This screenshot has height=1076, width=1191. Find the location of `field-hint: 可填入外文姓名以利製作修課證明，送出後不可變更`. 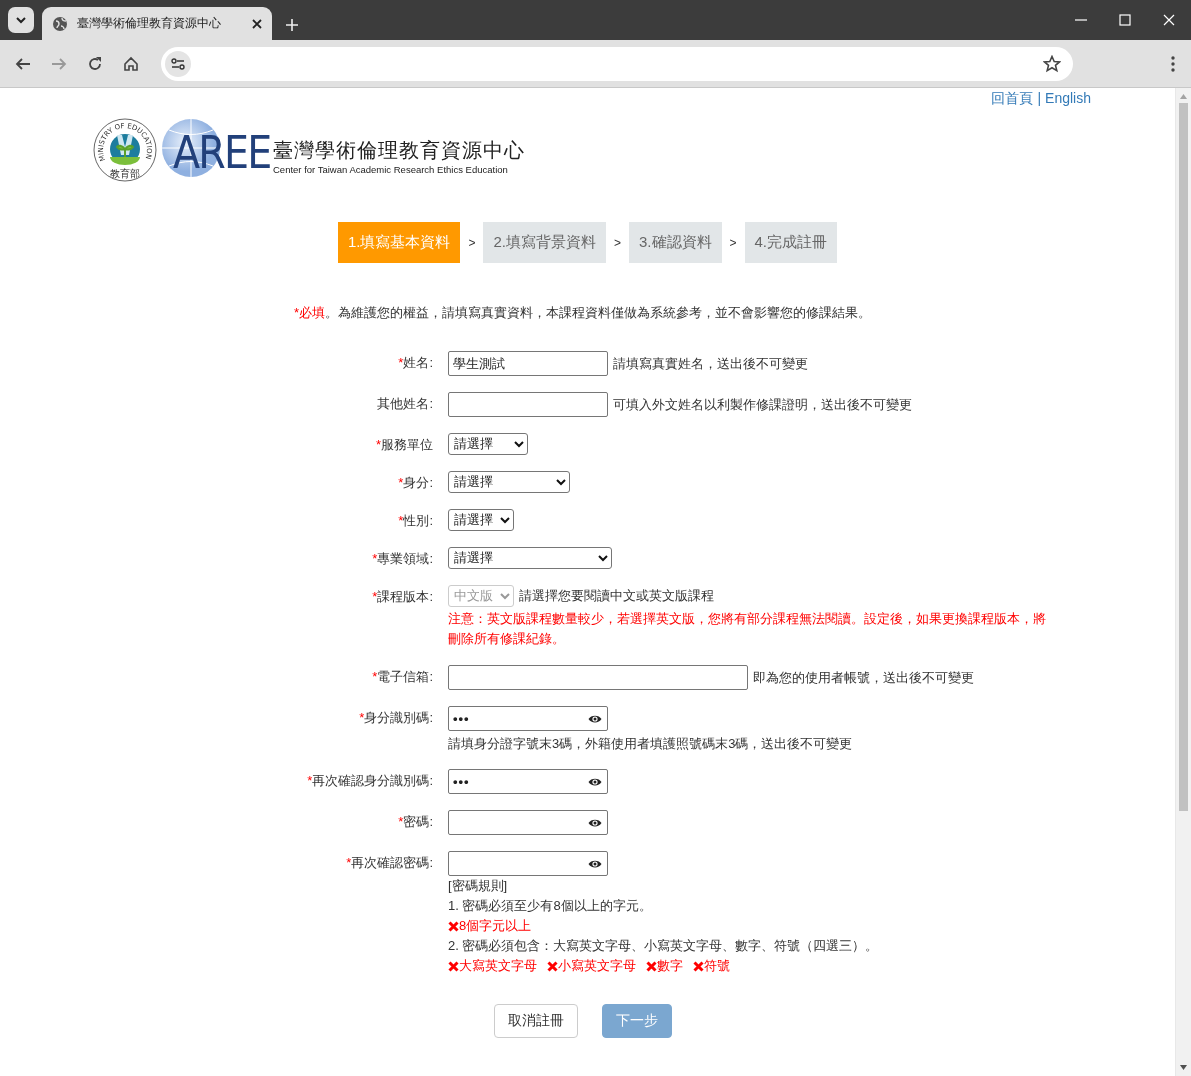

field-hint: 可填入外文姓名以利製作修課證明，送出後不可變更 is located at coordinates (762, 404).